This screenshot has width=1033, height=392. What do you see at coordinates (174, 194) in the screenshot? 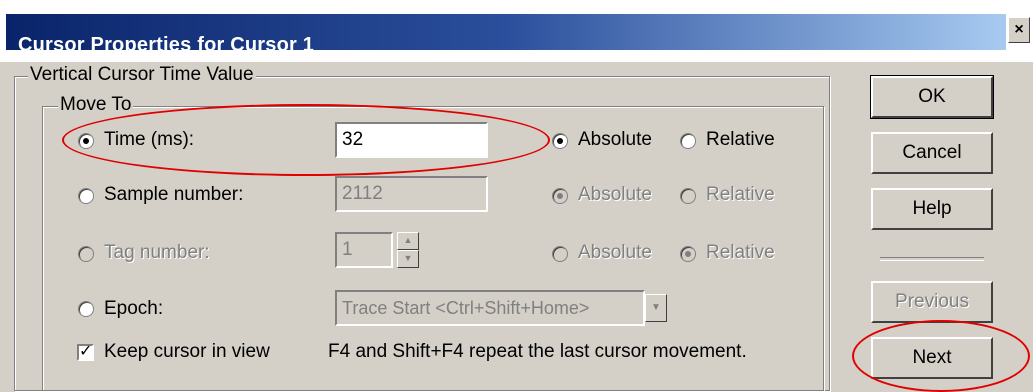
I see `sample-label: Sample number:` at bounding box center [174, 194].